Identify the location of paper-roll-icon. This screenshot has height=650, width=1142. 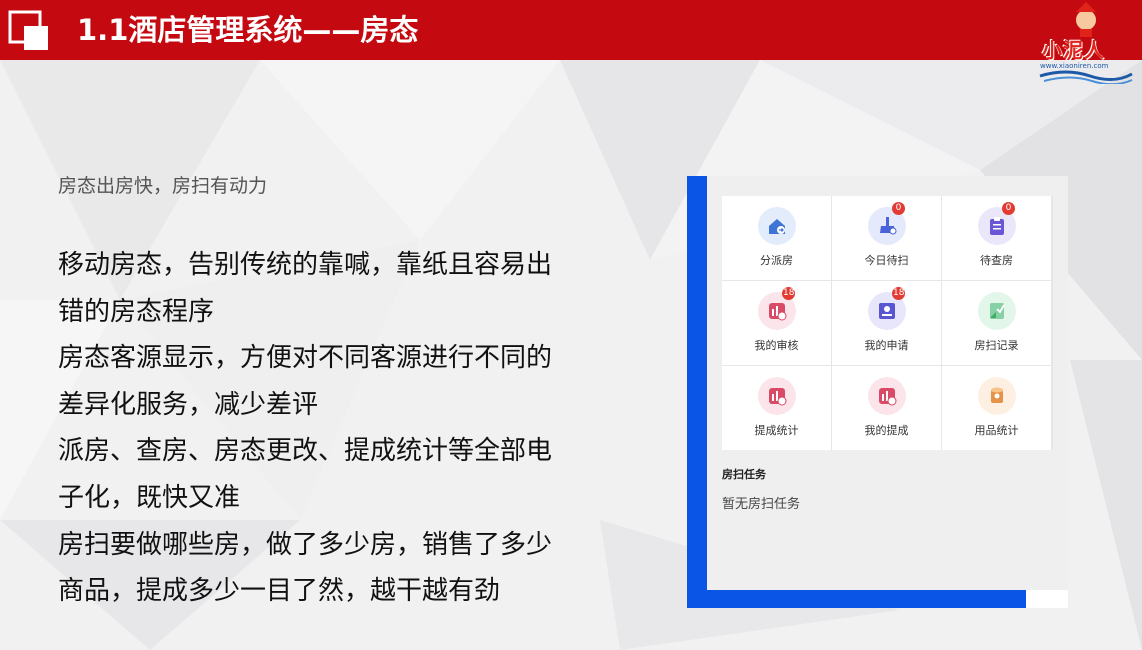
(997, 396).